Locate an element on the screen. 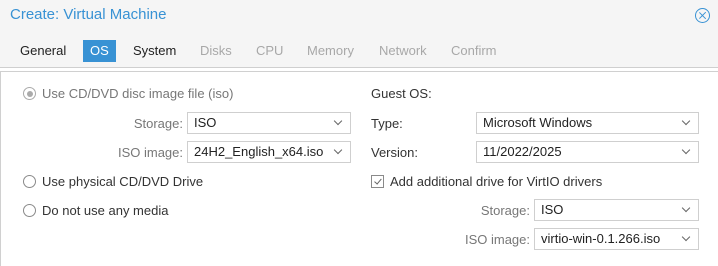  type-select: Microsoft Windows is located at coordinates (587, 123).